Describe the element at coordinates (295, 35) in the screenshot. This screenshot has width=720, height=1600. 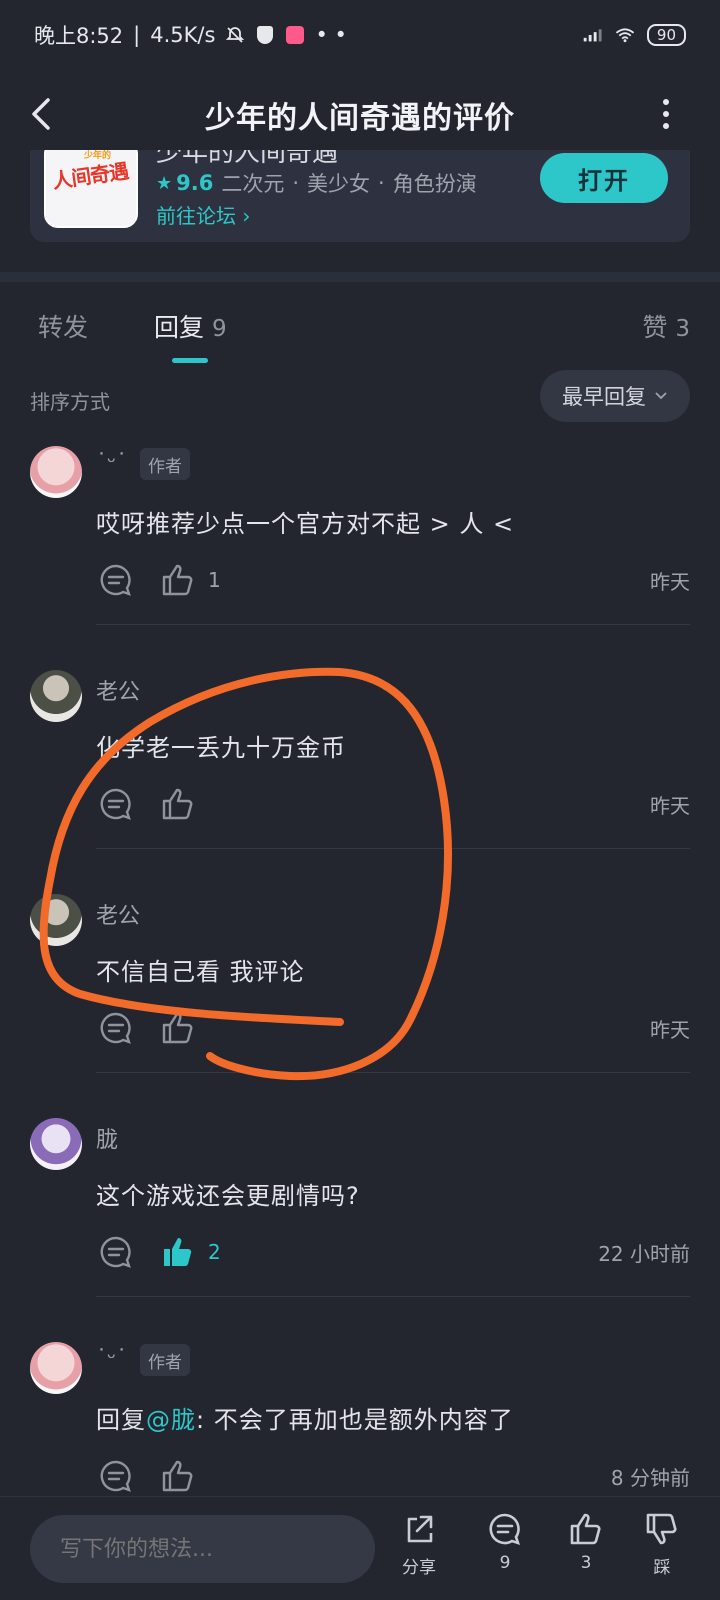
I see `pink-app-icon` at that location.